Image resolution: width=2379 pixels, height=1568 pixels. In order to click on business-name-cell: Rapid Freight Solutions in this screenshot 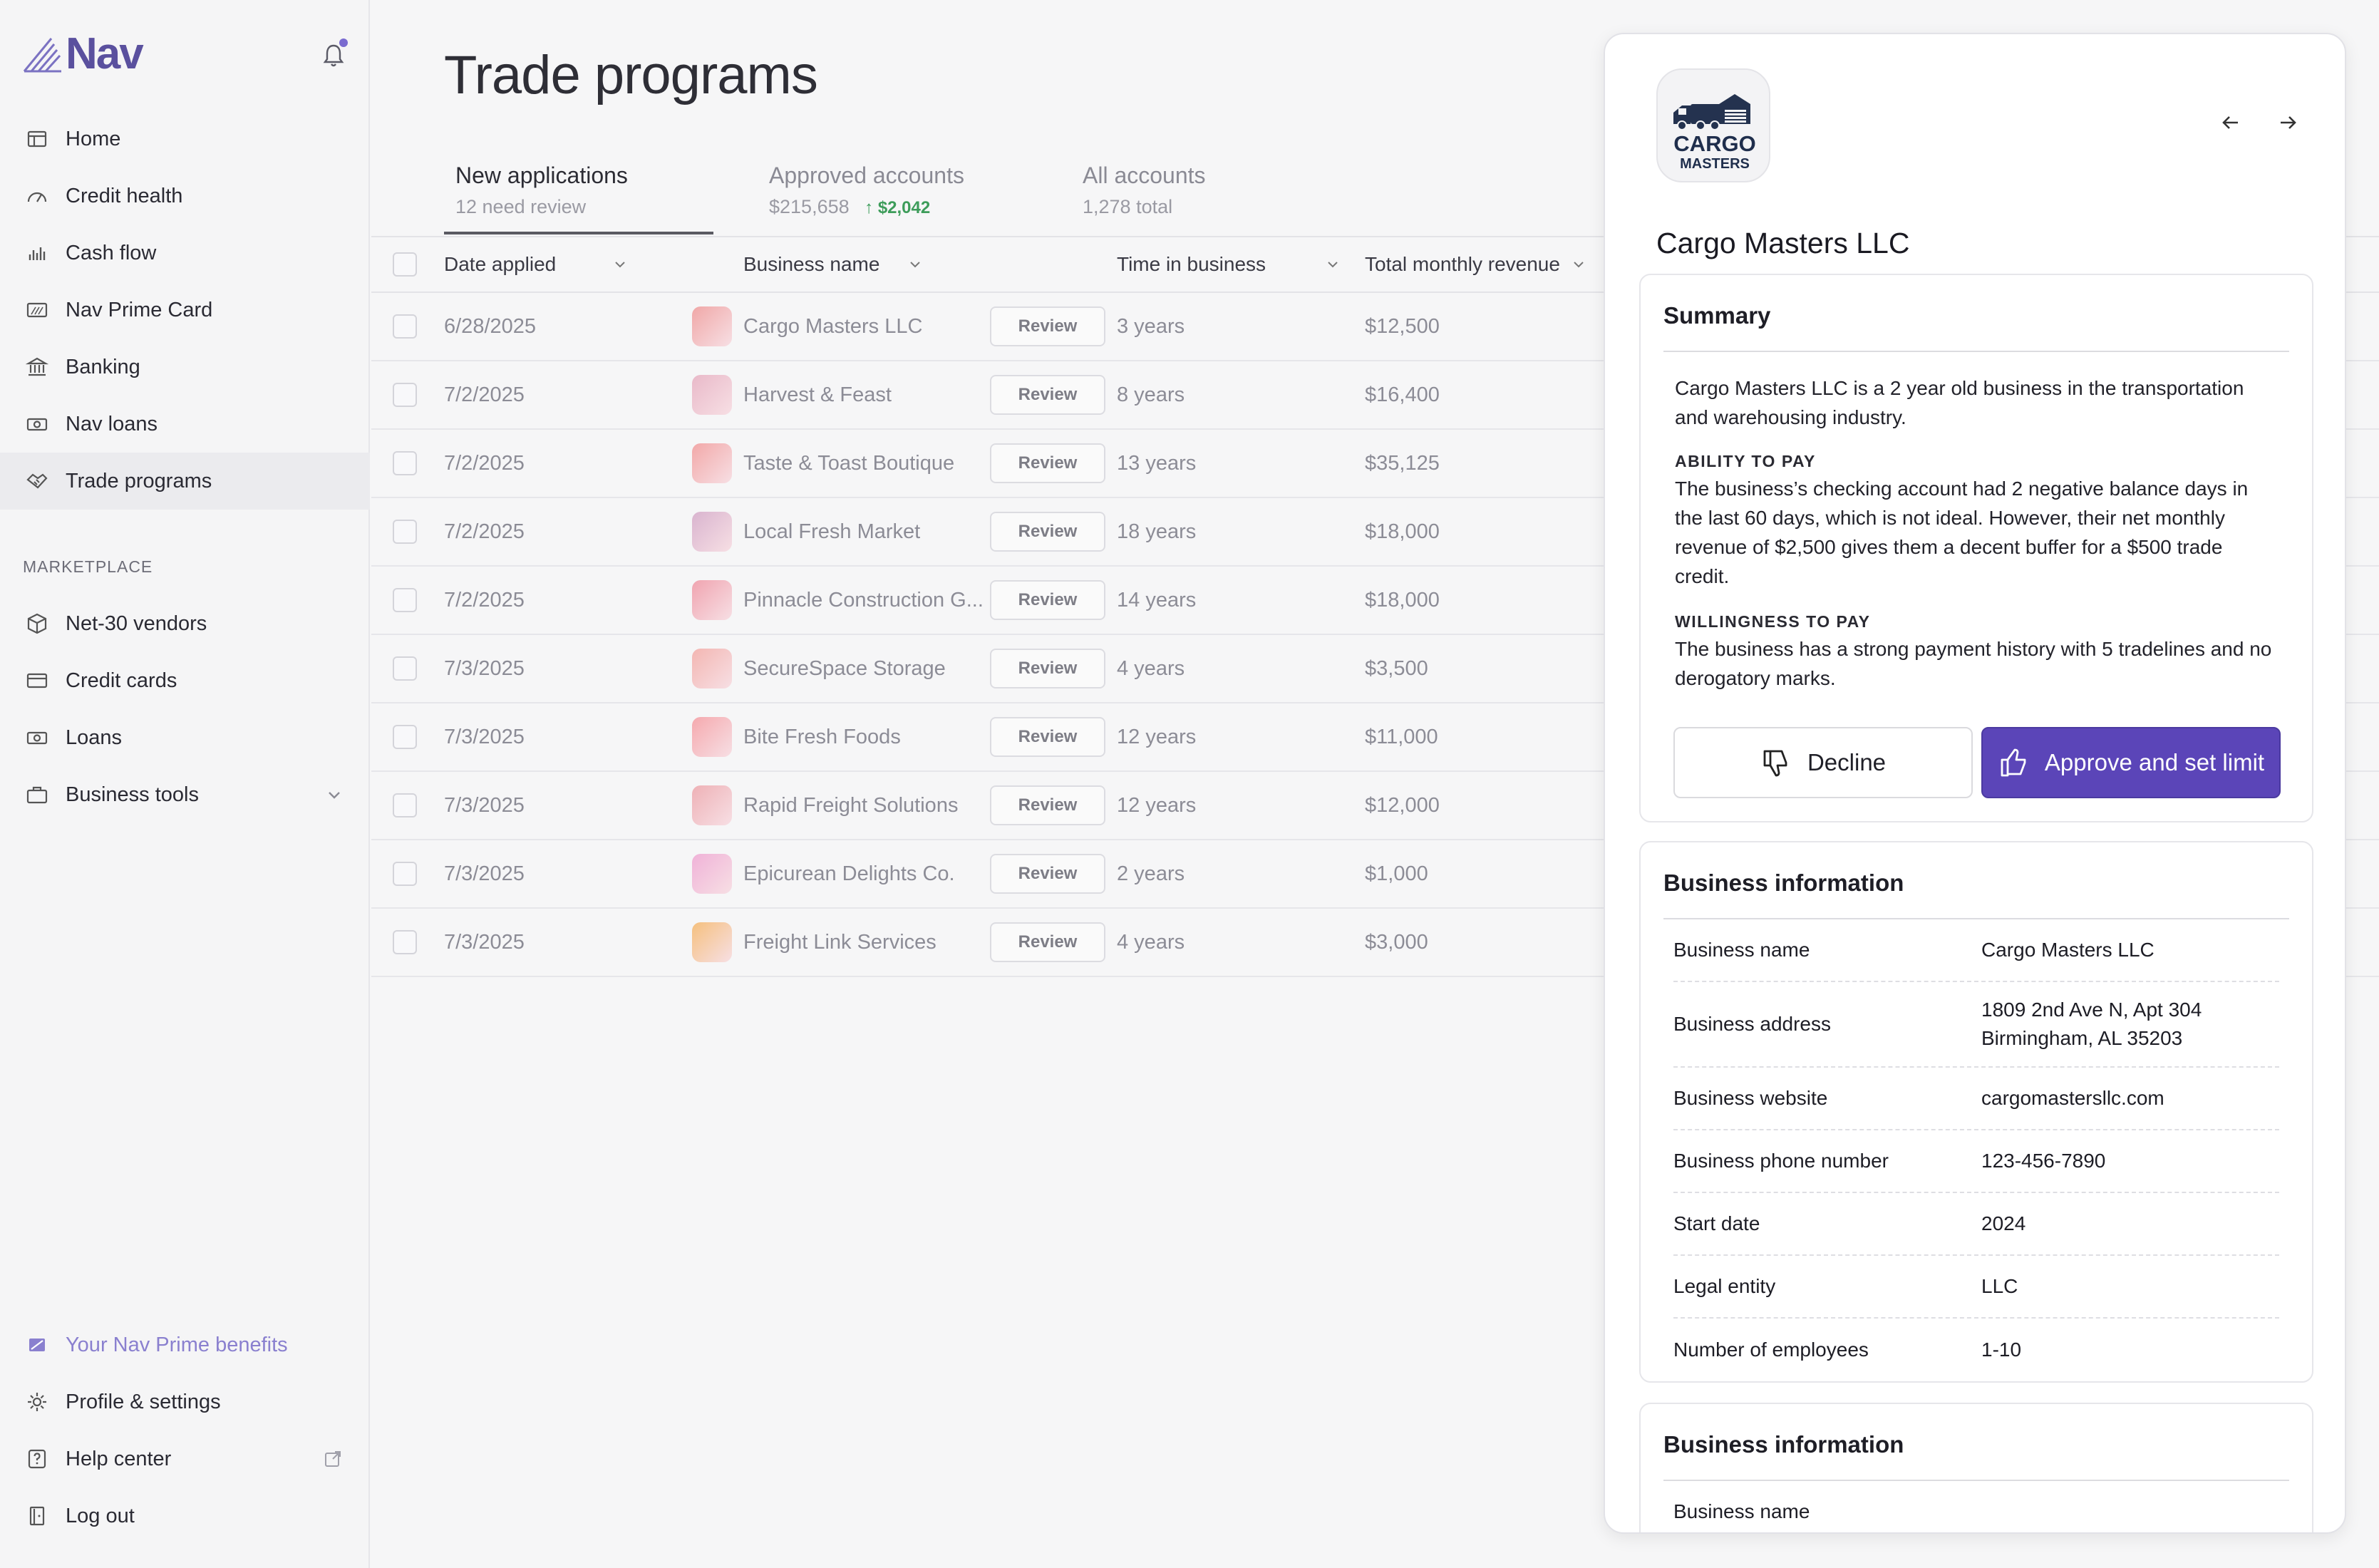, I will do `click(851, 805)`.